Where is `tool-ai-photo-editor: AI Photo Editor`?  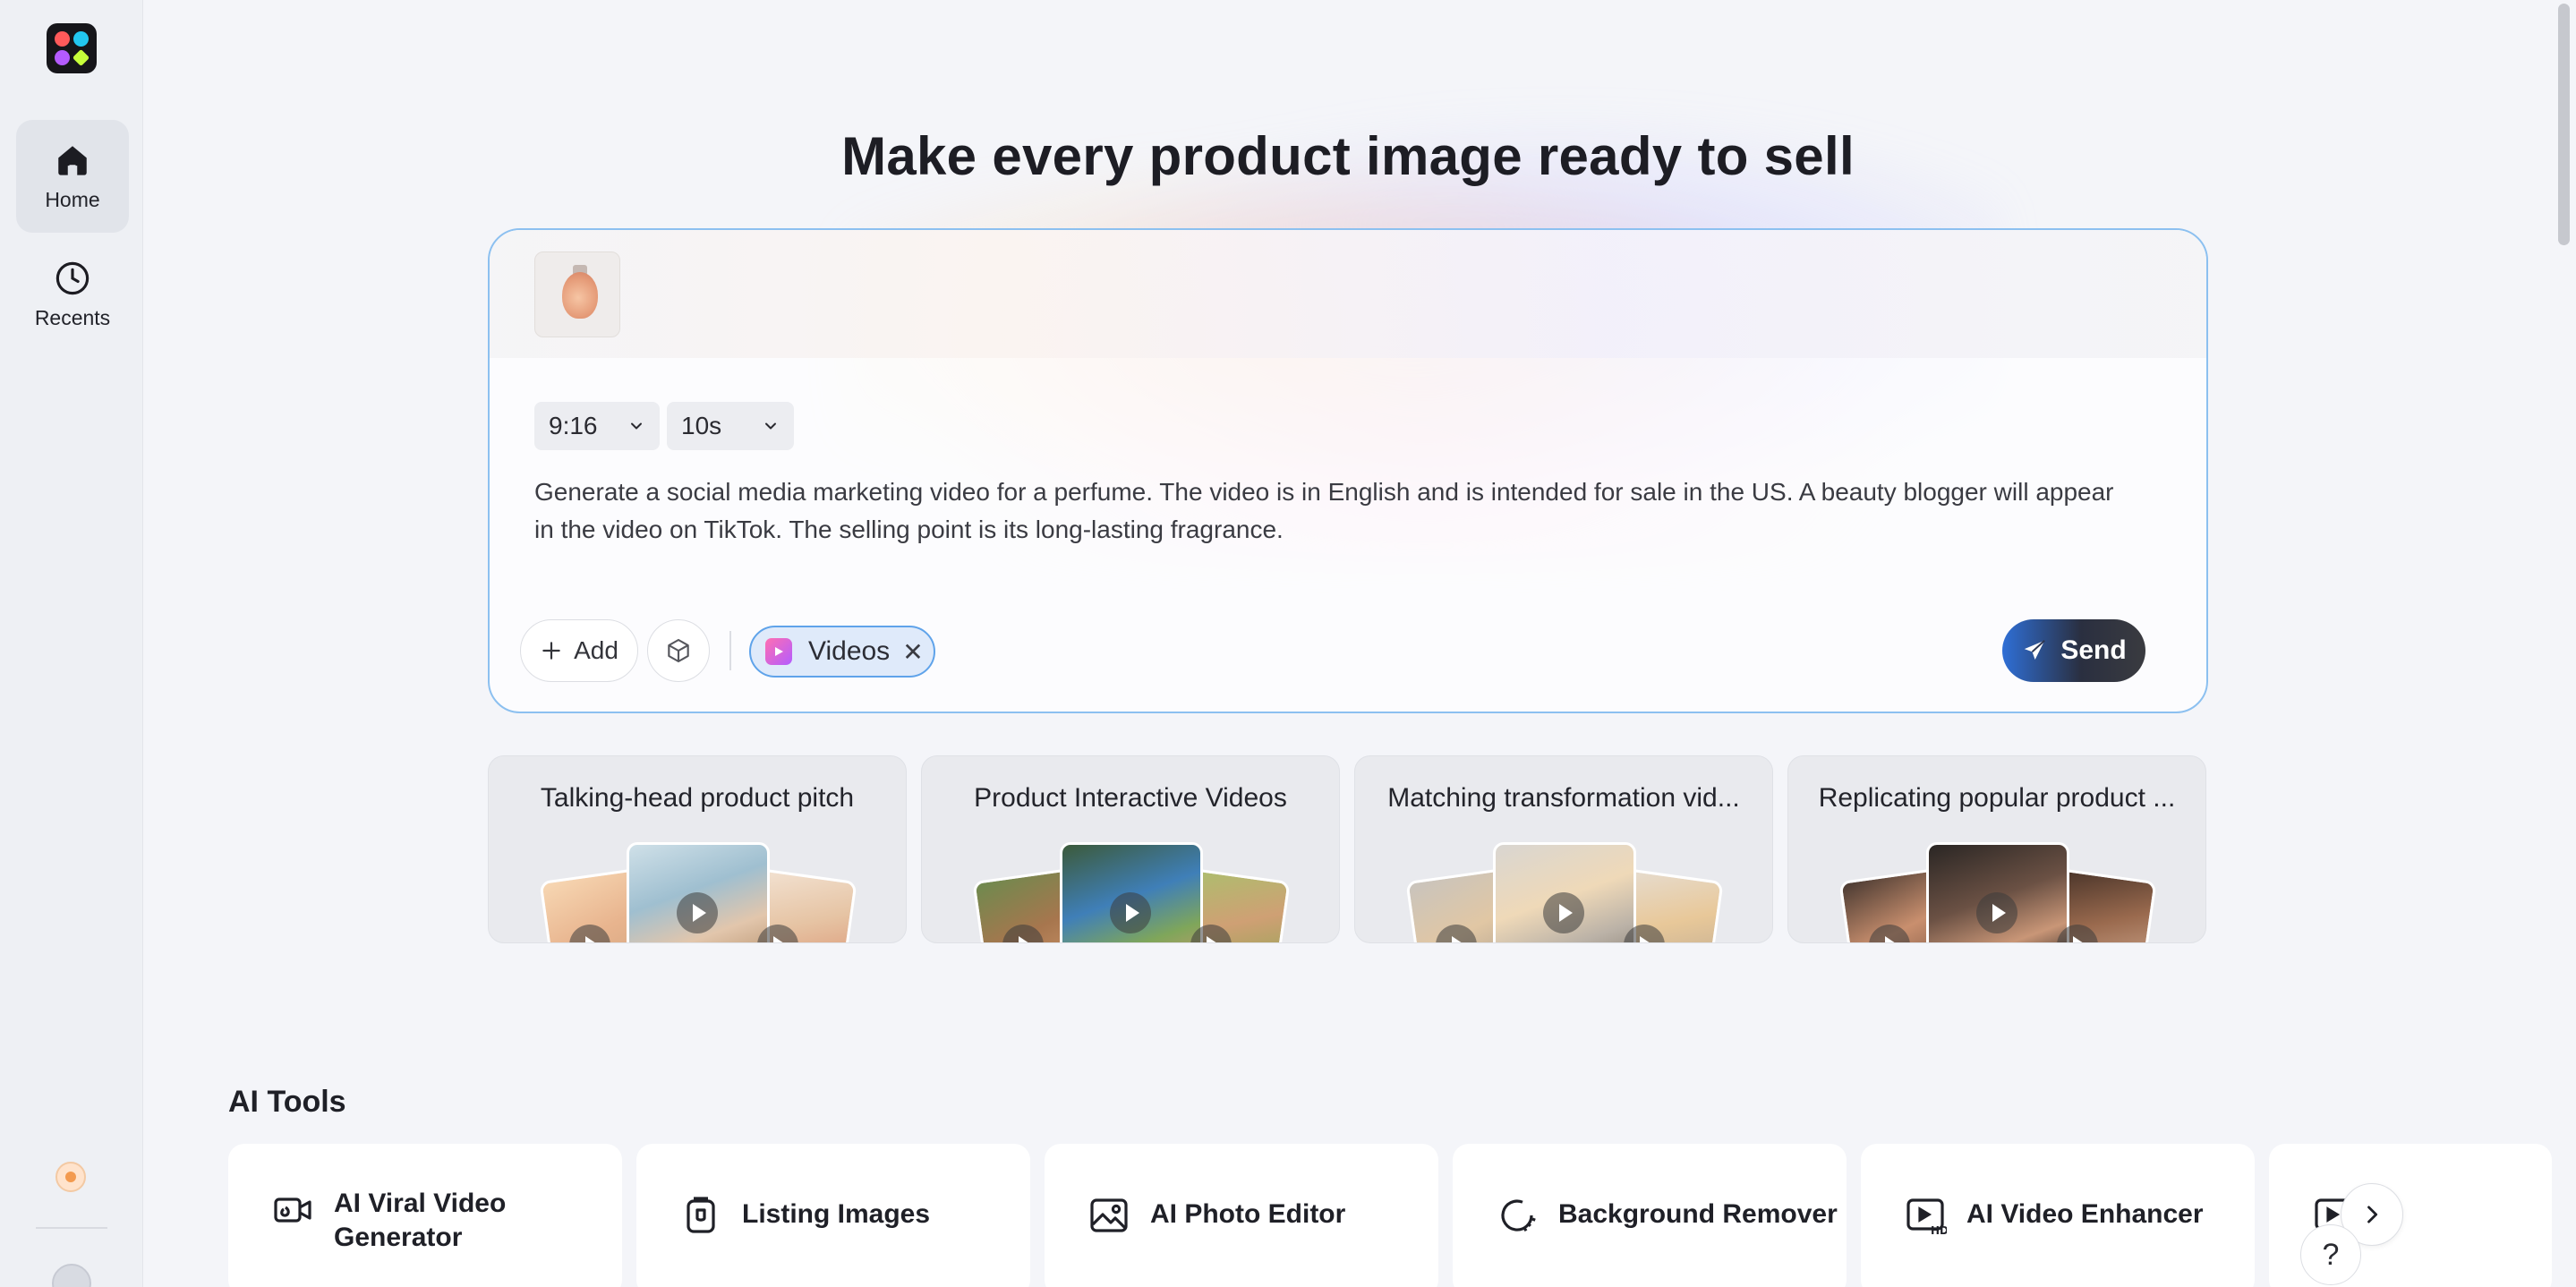
tool-ai-photo-editor: AI Photo Editor is located at coordinates (1241, 1215).